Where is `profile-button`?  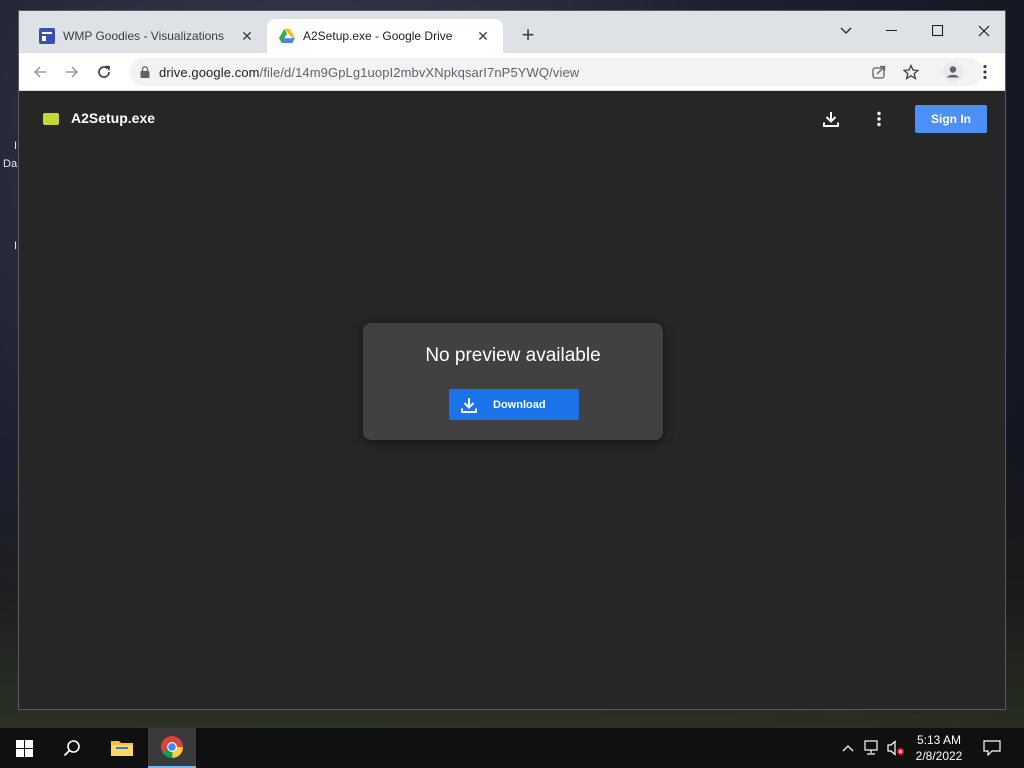 profile-button is located at coordinates (953, 72).